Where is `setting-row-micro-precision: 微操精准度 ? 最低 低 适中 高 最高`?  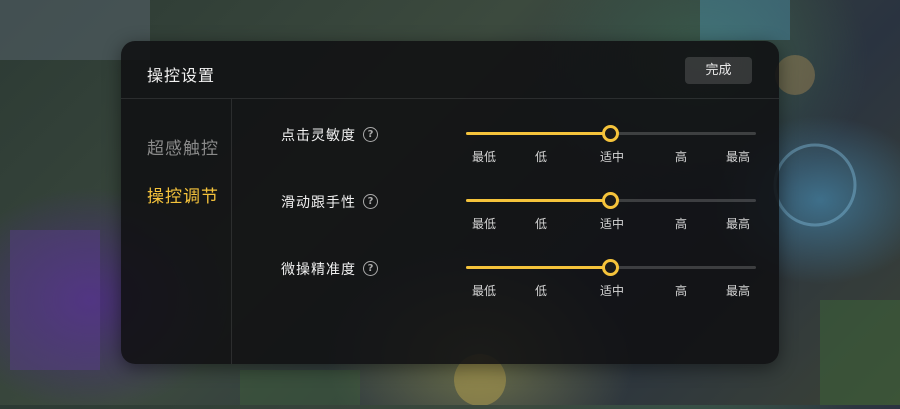
setting-row-micro-precision: 微操精准度 ? 最低 低 适中 高 最高 is located at coordinates (521, 289).